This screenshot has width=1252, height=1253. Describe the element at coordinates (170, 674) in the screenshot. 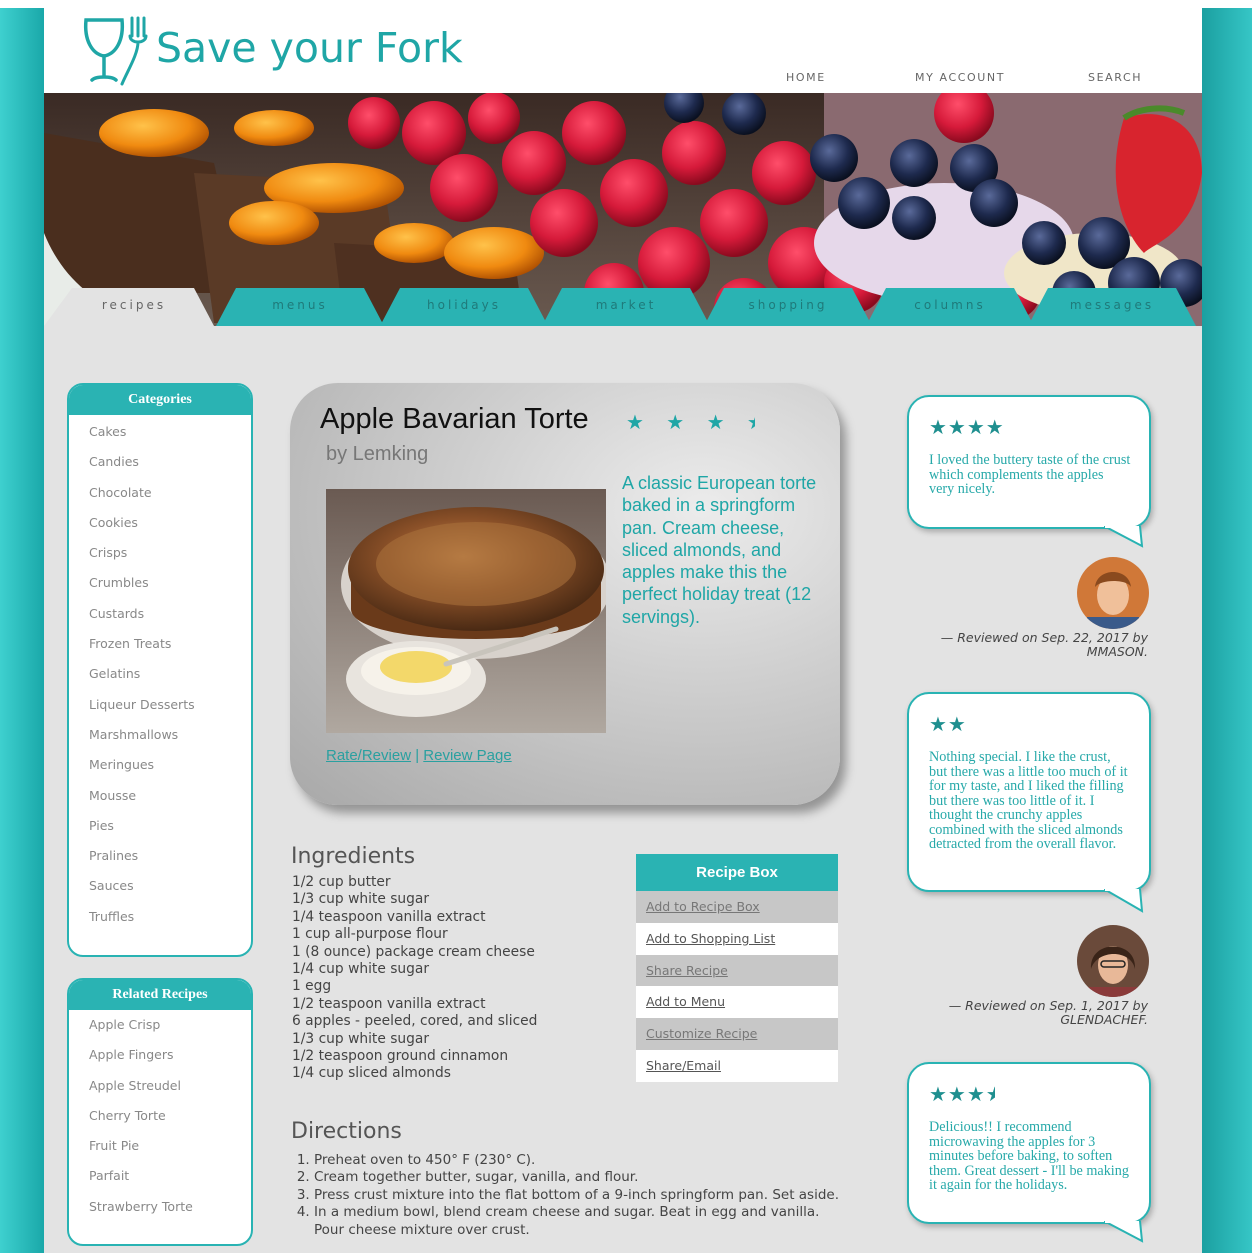

I see `category-item: Gelatins` at that location.